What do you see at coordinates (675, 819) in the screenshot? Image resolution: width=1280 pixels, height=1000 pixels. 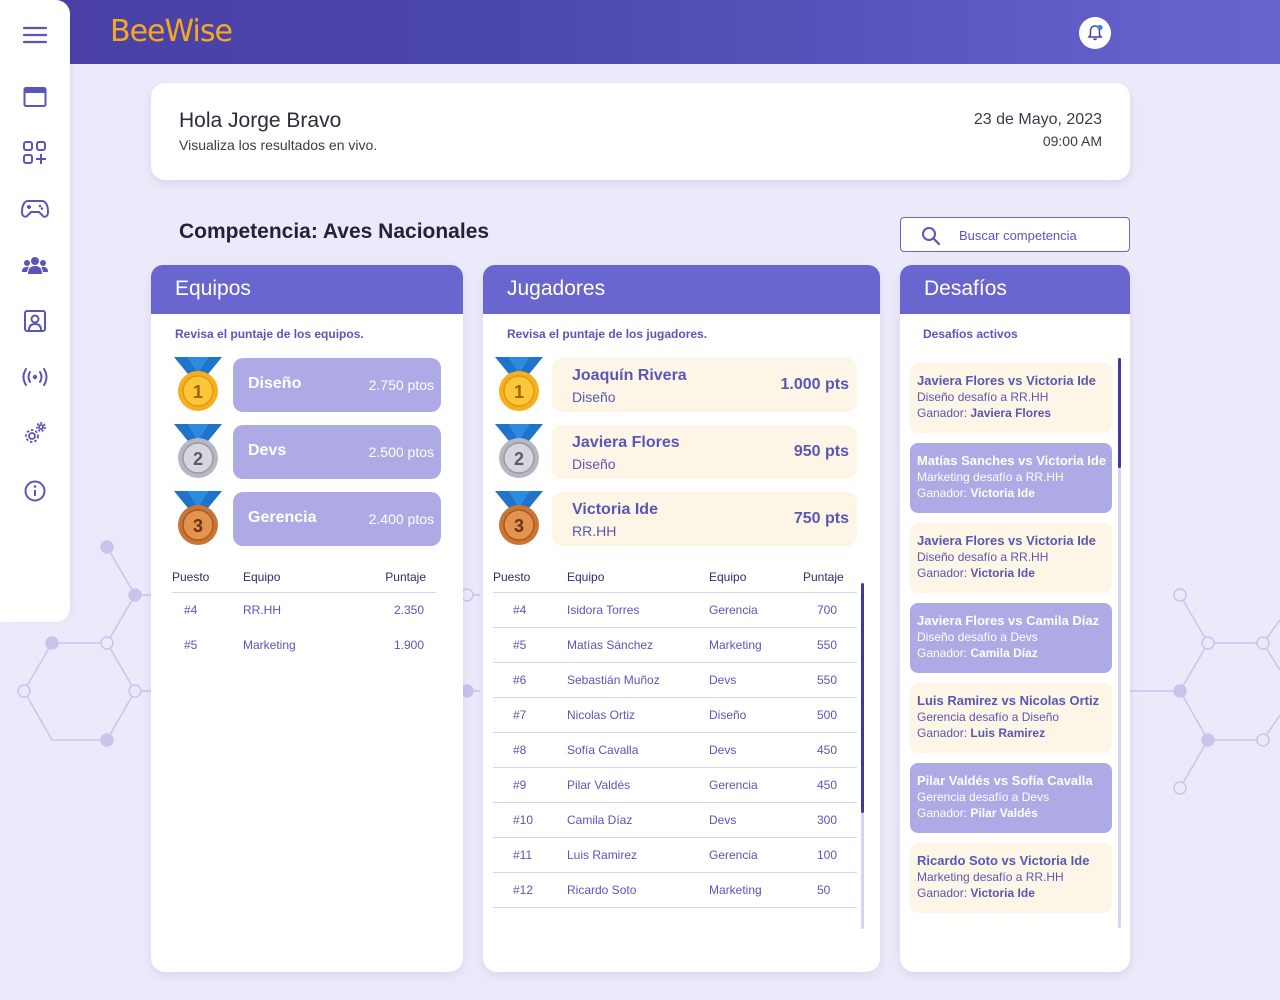 I see `table-row: #10 Camila Díaz Devs 300` at bounding box center [675, 819].